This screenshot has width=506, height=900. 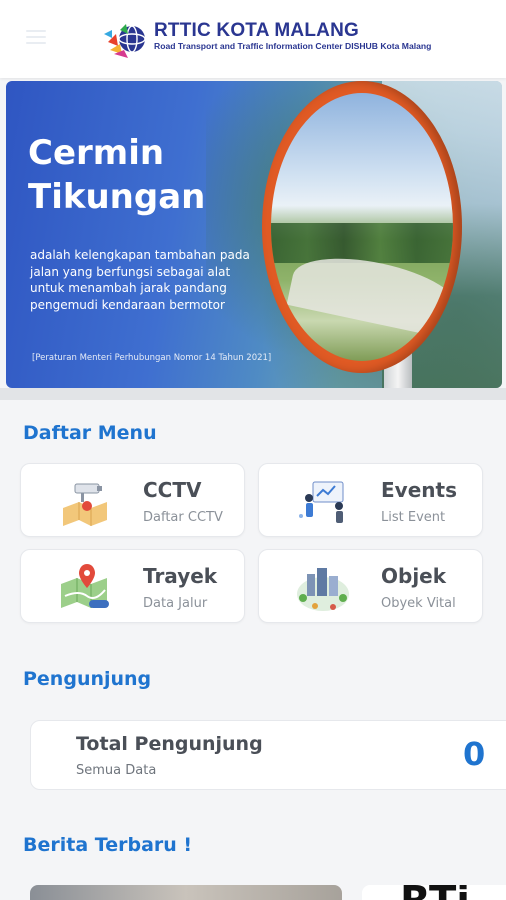 I want to click on visitor-card-title: Total Pengunjung, so click(x=169, y=744).